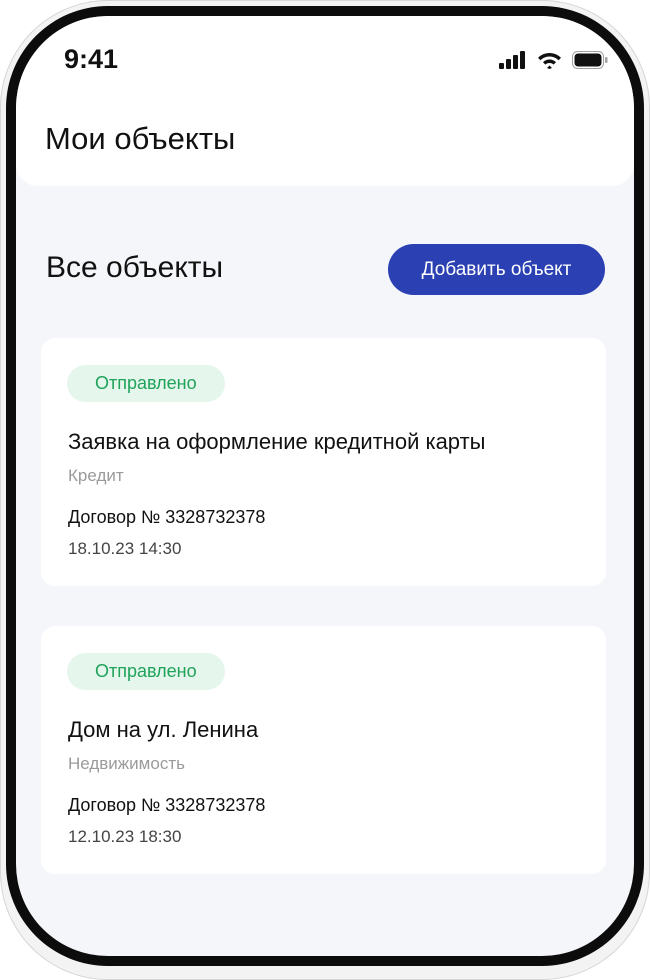  What do you see at coordinates (277, 441) in the screenshot?
I see `object-title: Заявка на оформление кредитной карты` at bounding box center [277, 441].